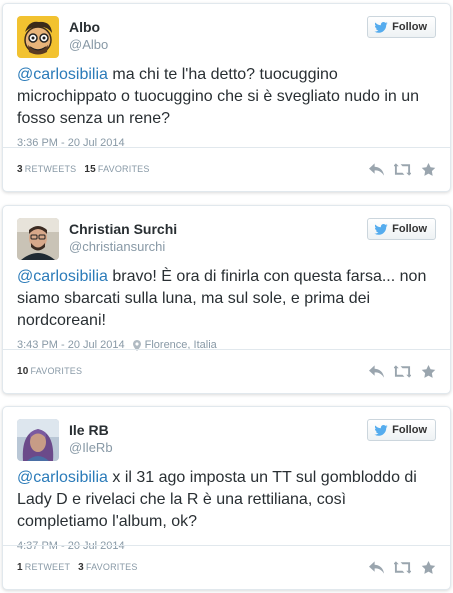 The height and width of the screenshot is (593, 453). Describe the element at coordinates (226, 169) in the screenshot. I see `tweet-footer: 3 Retweets 15 Favorites` at that location.